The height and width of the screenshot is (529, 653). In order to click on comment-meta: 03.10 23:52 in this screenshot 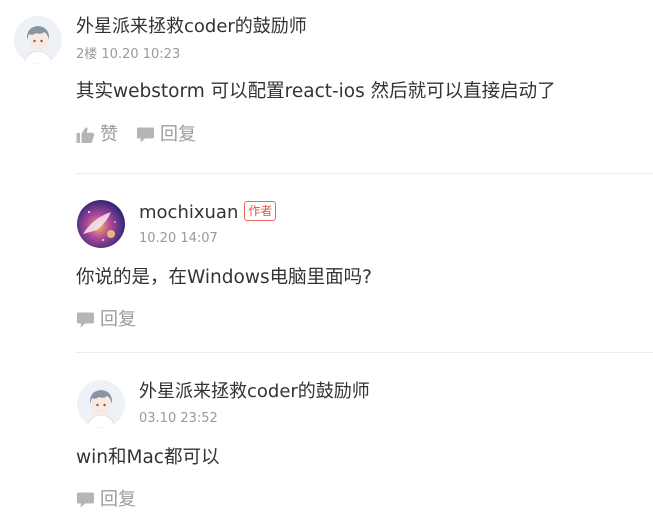, I will do `click(178, 418)`.